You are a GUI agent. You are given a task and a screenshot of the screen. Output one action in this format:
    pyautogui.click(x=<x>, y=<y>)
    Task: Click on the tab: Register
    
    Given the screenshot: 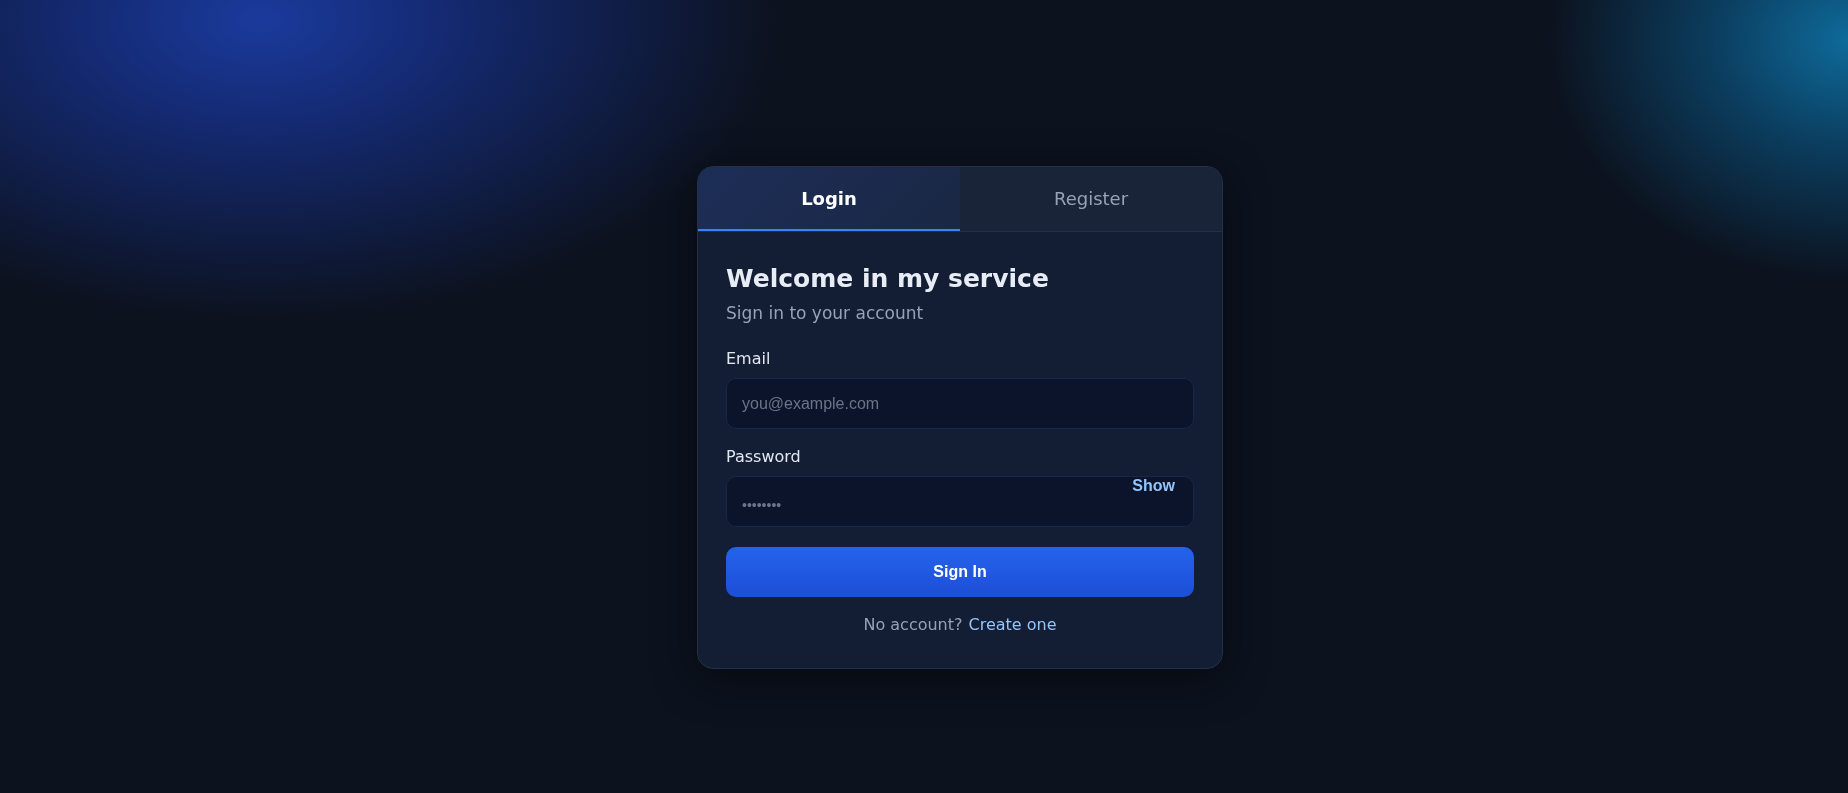 What is the action you would take?
    pyautogui.click(x=1091, y=199)
    